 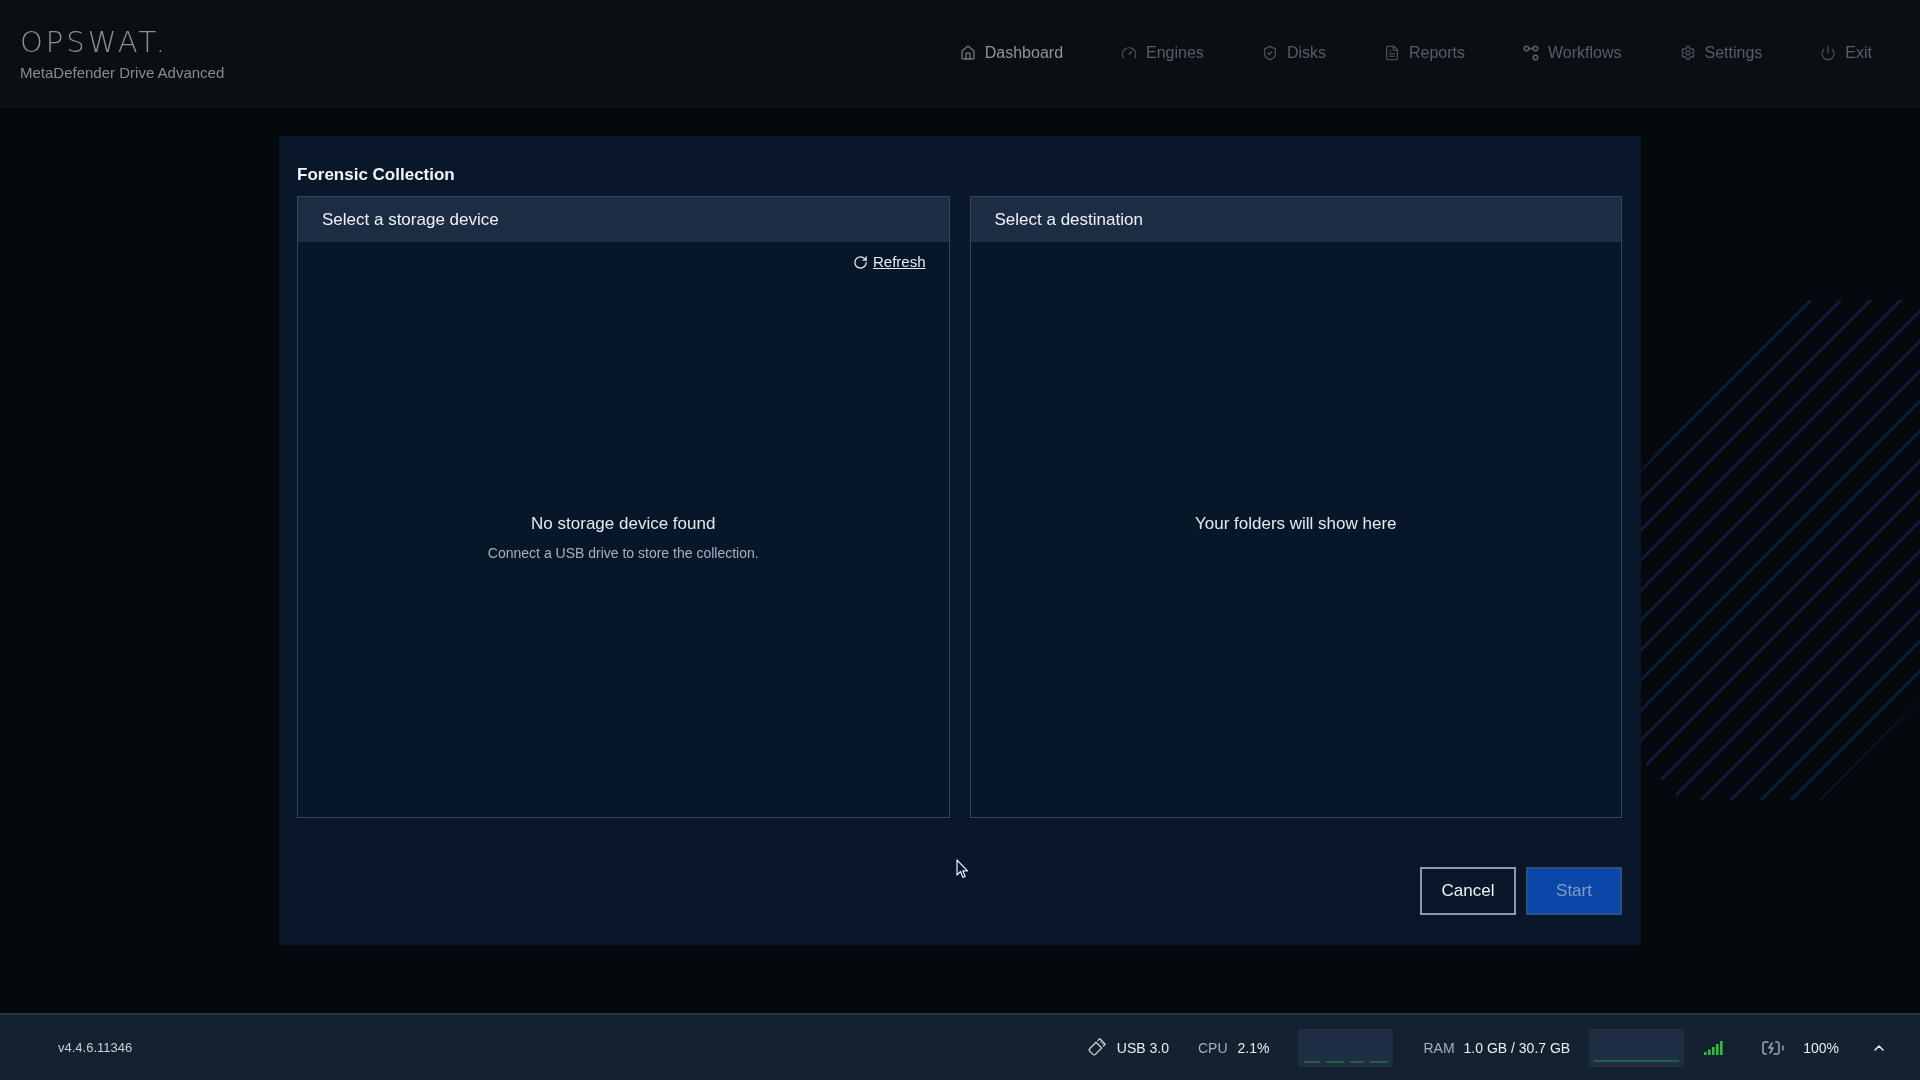 I want to click on shield-check-icon, so click(x=1269, y=53).